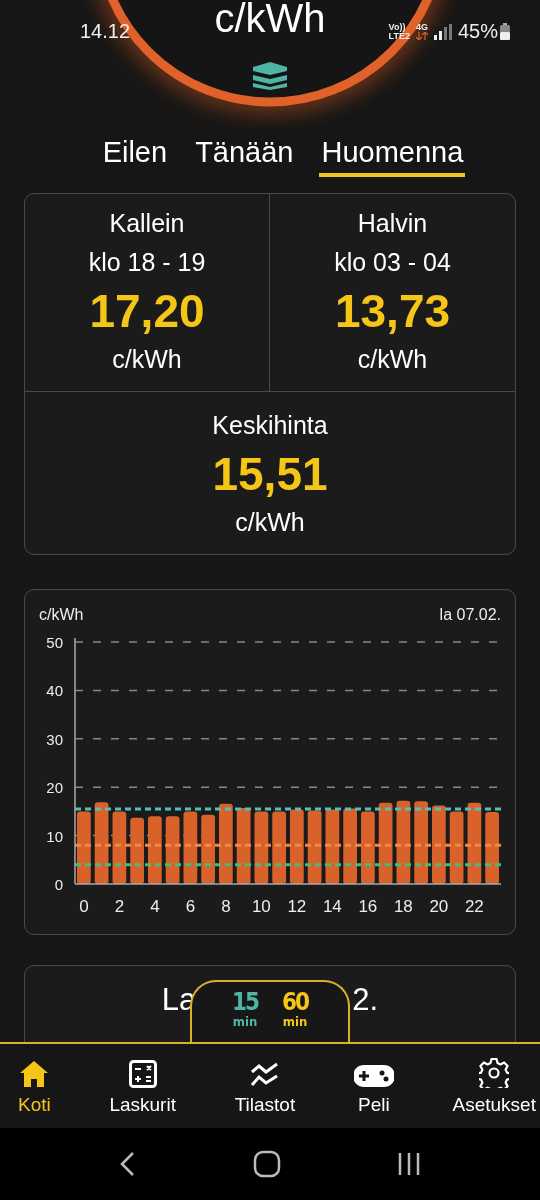 This screenshot has height=1200, width=540. I want to click on nav-tab: Peli, so click(373, 1086).